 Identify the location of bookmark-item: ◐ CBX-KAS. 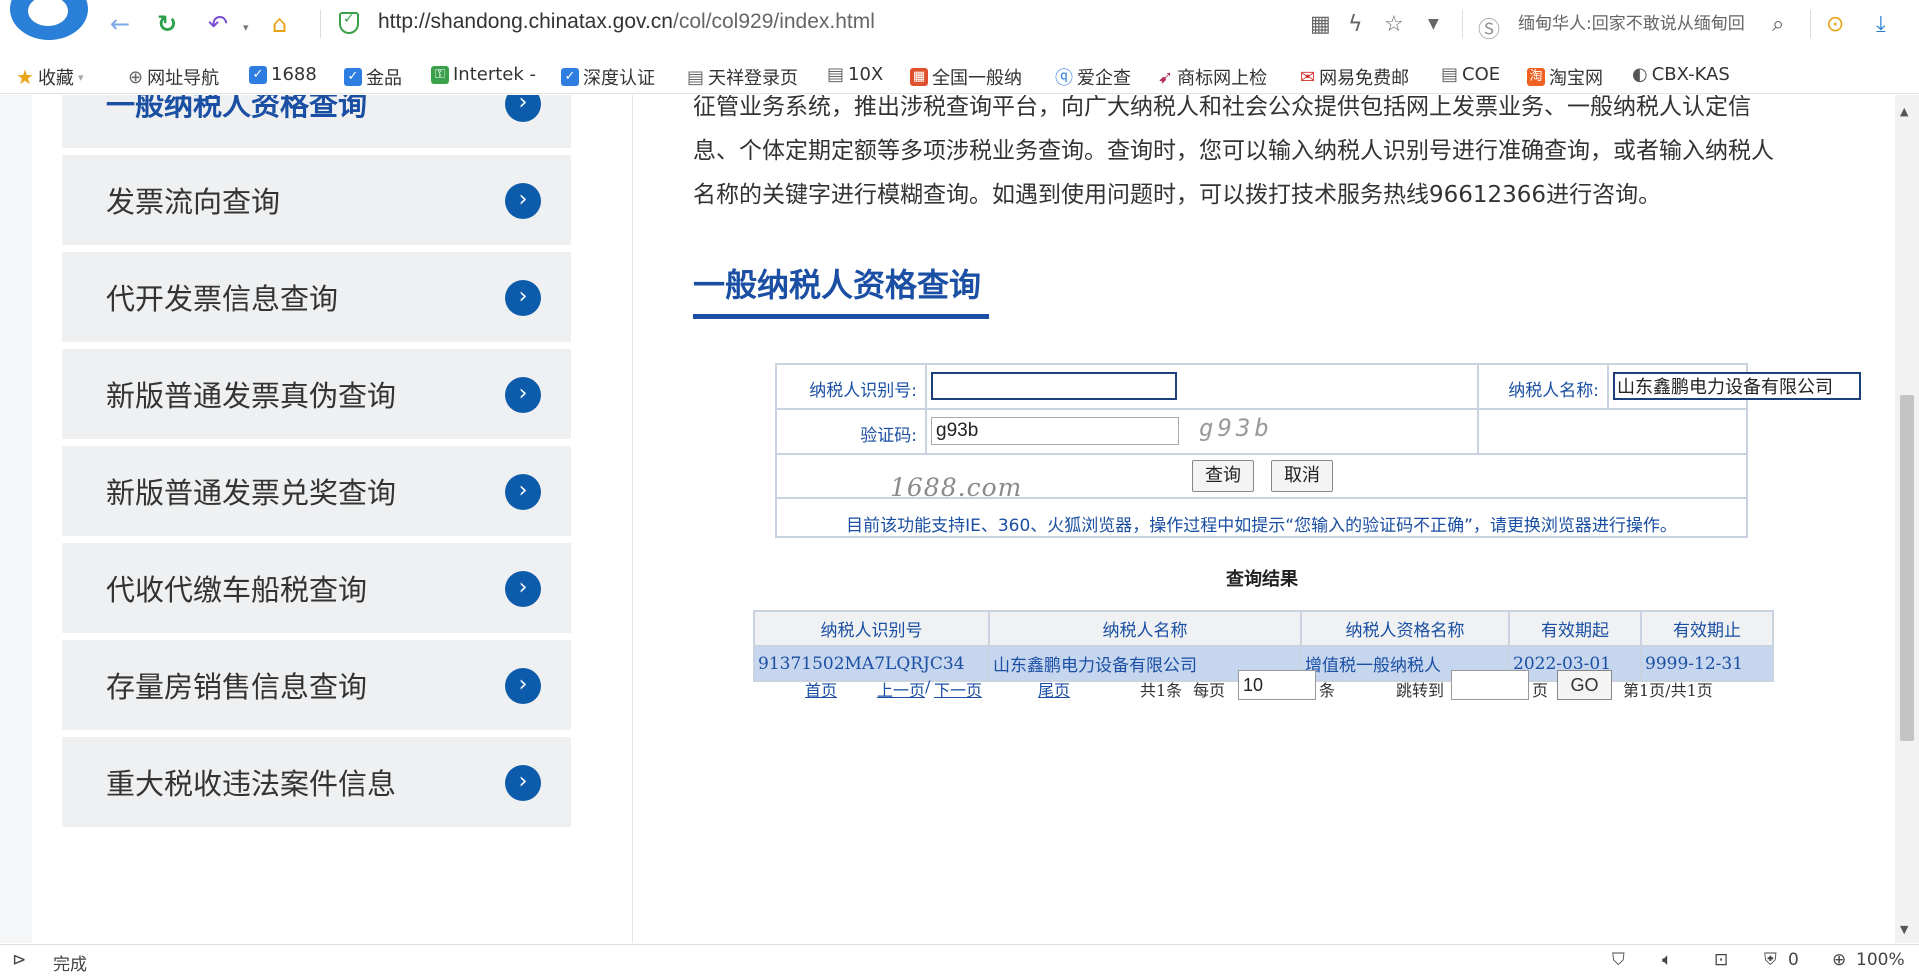
(1681, 74).